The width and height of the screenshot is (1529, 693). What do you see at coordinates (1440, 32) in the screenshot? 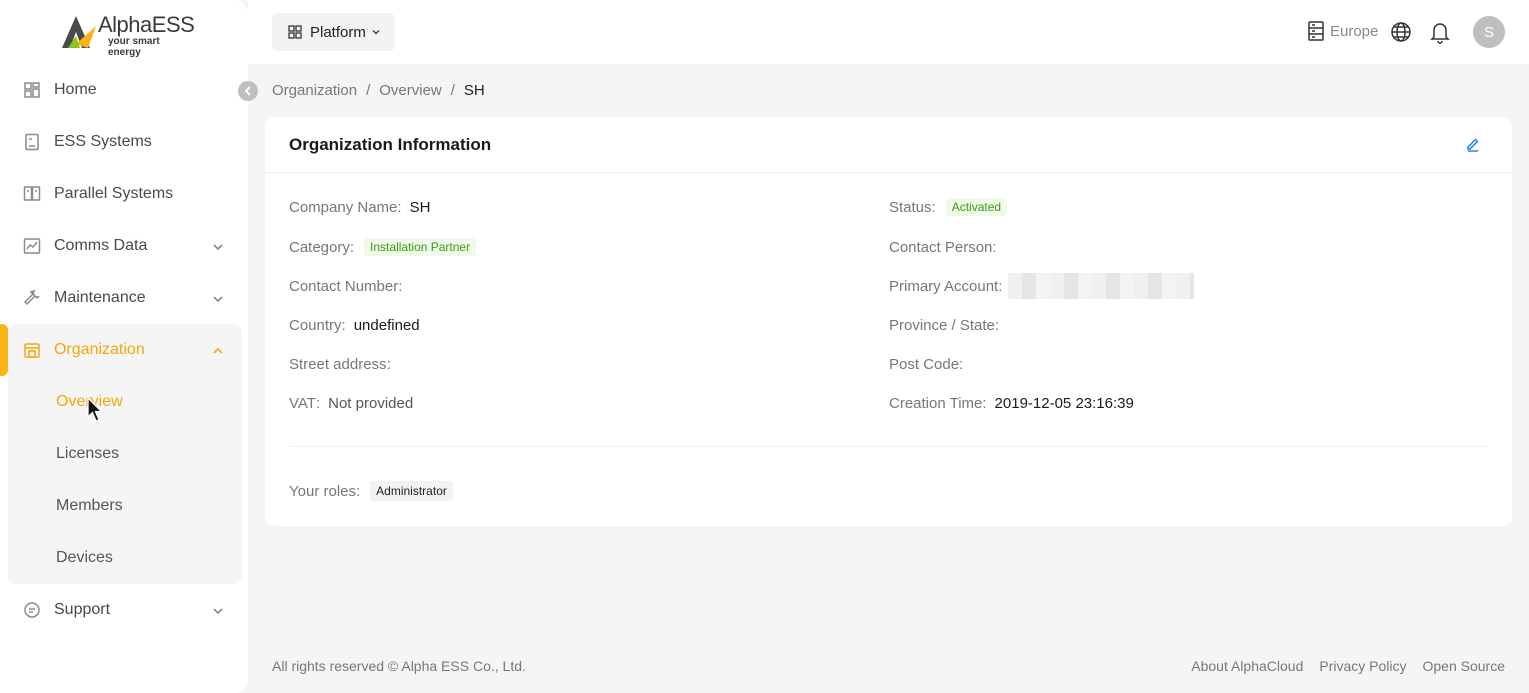
I see `bell-icon` at bounding box center [1440, 32].